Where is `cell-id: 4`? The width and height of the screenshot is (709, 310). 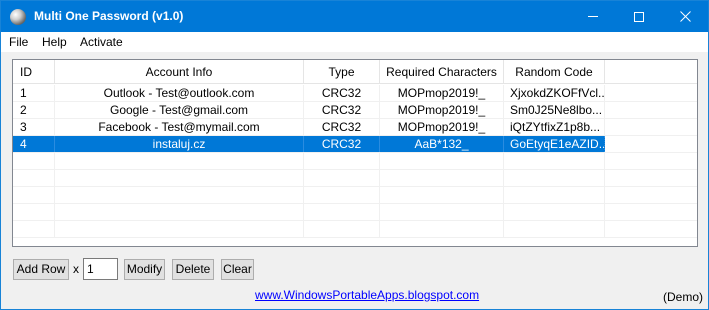
cell-id: 4 is located at coordinates (34, 144).